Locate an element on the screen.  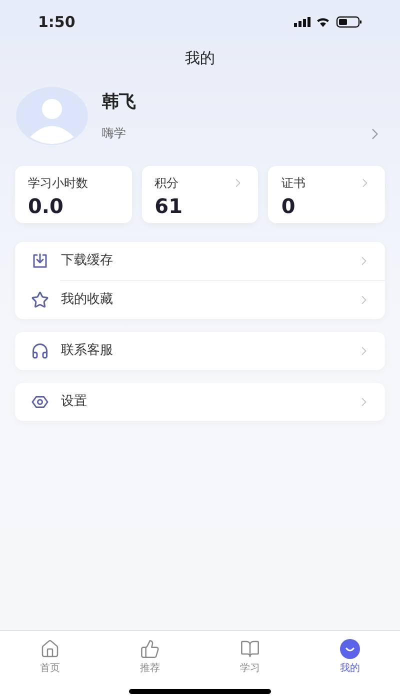
menu-label: 我的收藏 is located at coordinates (87, 300).